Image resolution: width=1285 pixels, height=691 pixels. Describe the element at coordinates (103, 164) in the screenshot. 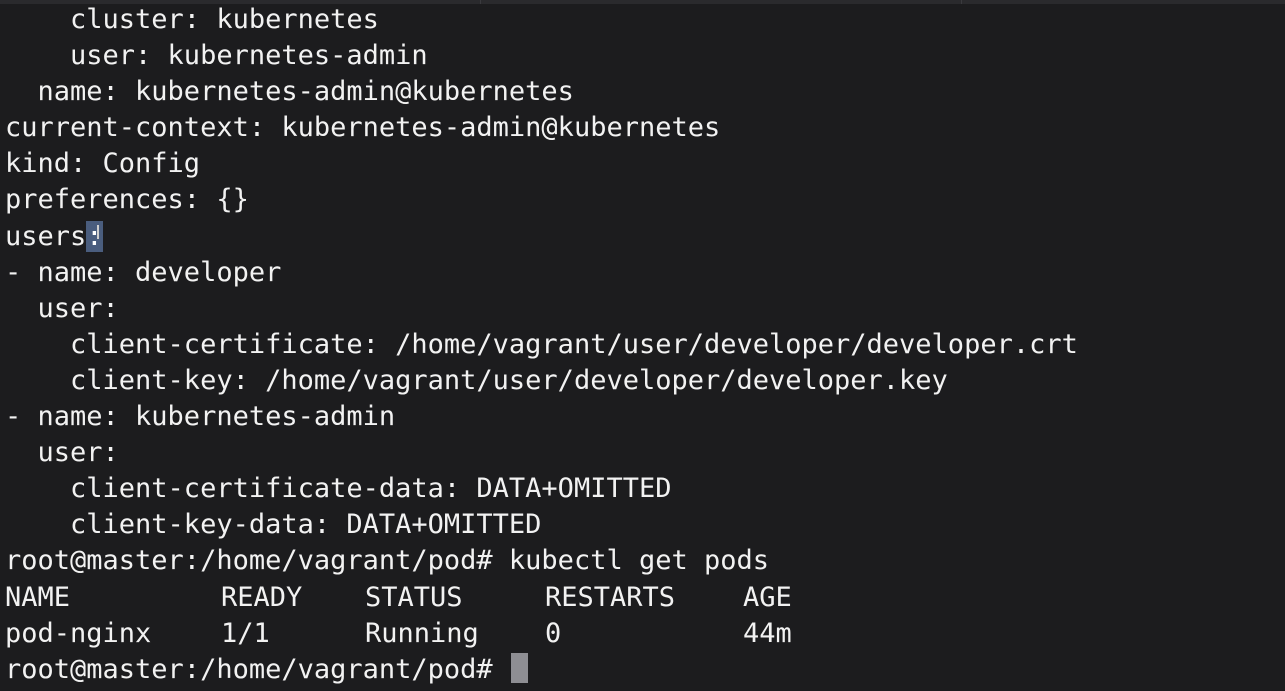

I see `output-line: kind: Config` at that location.